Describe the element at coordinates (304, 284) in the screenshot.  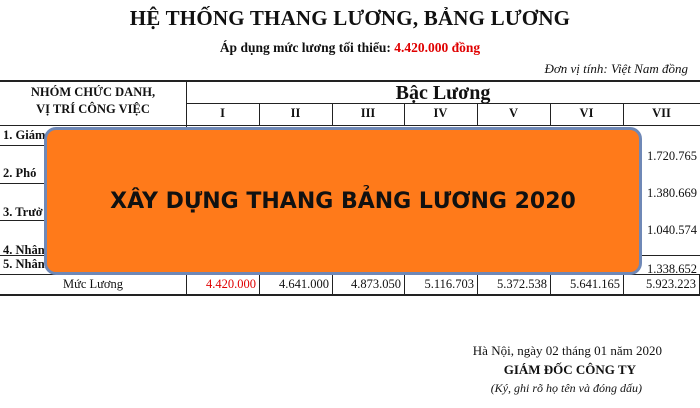
I see `salary-cell: 4.641.000` at that location.